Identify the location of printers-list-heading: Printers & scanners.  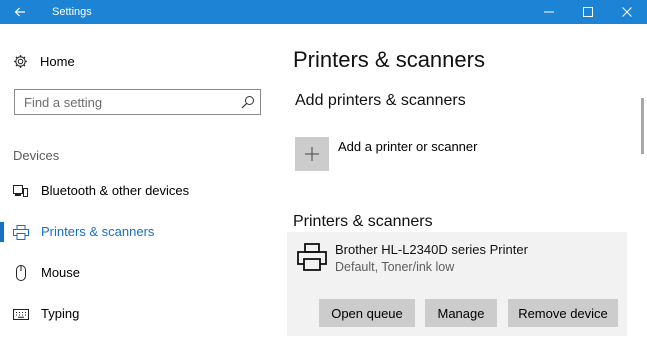
(363, 221).